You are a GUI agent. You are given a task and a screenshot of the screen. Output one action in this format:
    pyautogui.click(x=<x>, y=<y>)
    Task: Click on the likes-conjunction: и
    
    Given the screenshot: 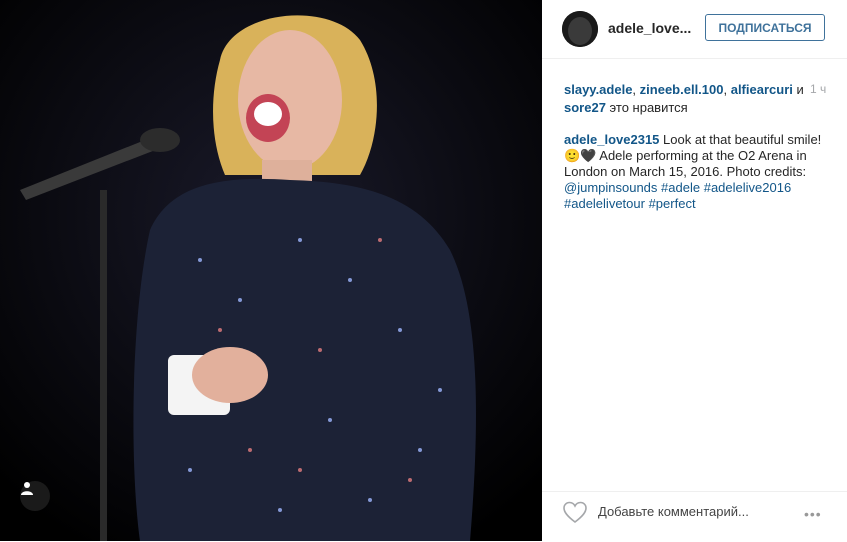 What is the action you would take?
    pyautogui.click(x=800, y=89)
    